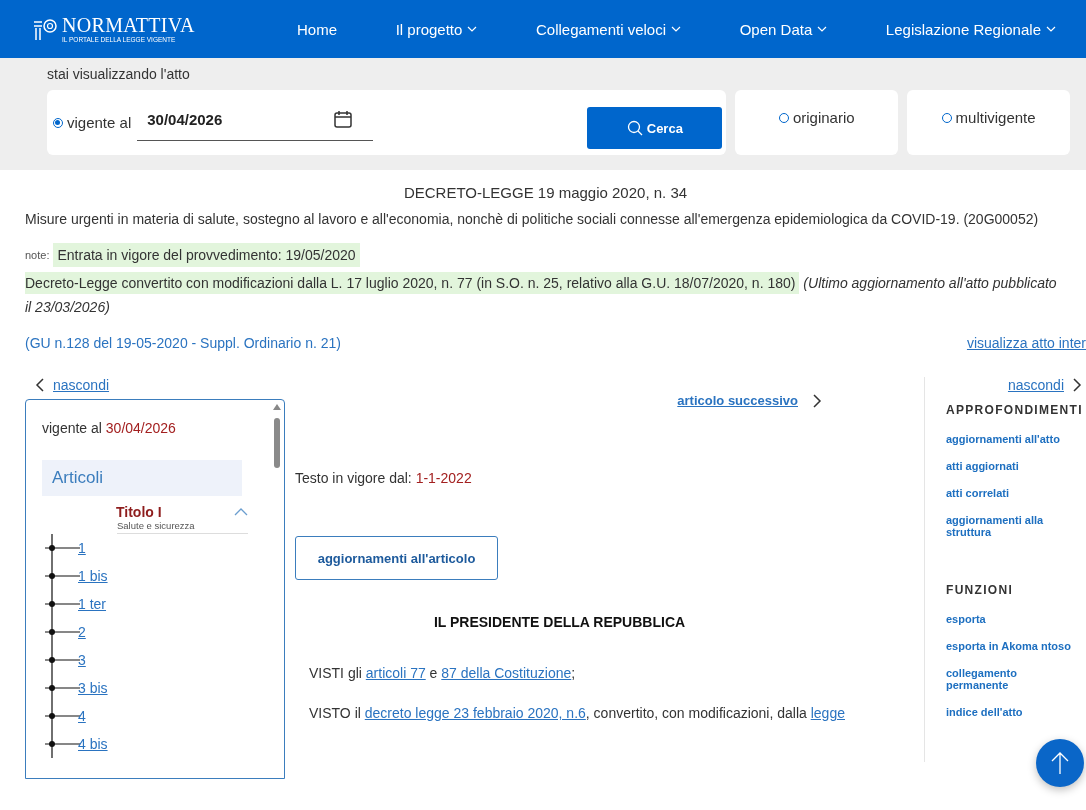 Image resolution: width=1086 pixels, height=810 pixels. What do you see at coordinates (559, 622) in the screenshot?
I see `article-heading: IL PRESIDENTE DELLA REPUBBLICA` at bounding box center [559, 622].